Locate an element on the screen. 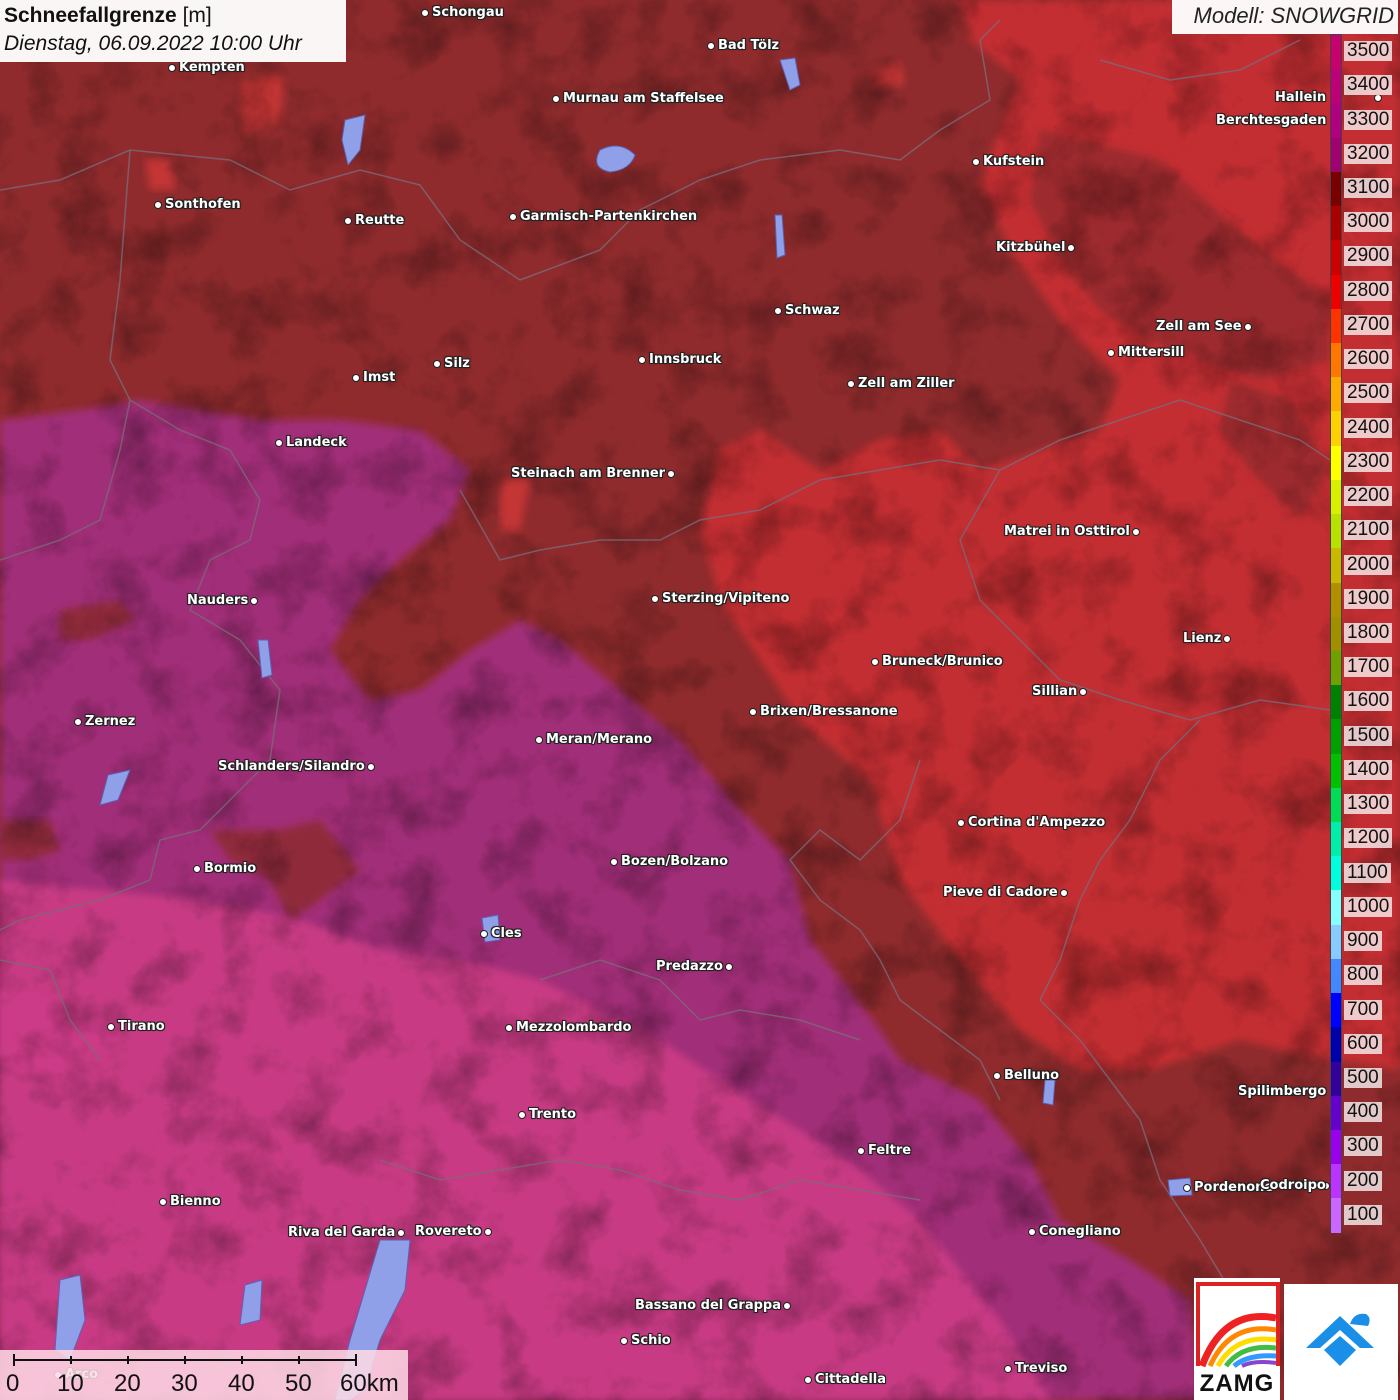  city-label: Innsbruck is located at coordinates (685, 359).